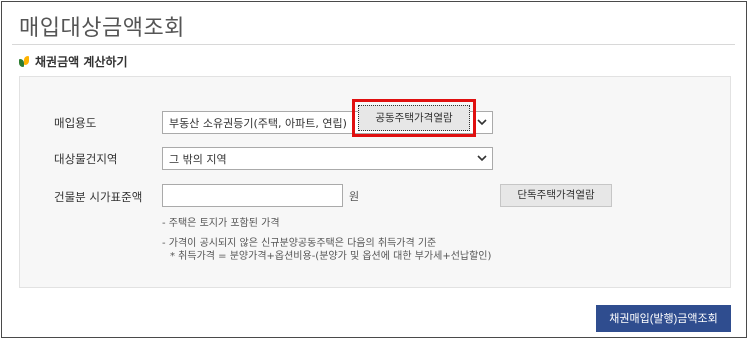  I want to click on leaf-icon, so click(24, 61).